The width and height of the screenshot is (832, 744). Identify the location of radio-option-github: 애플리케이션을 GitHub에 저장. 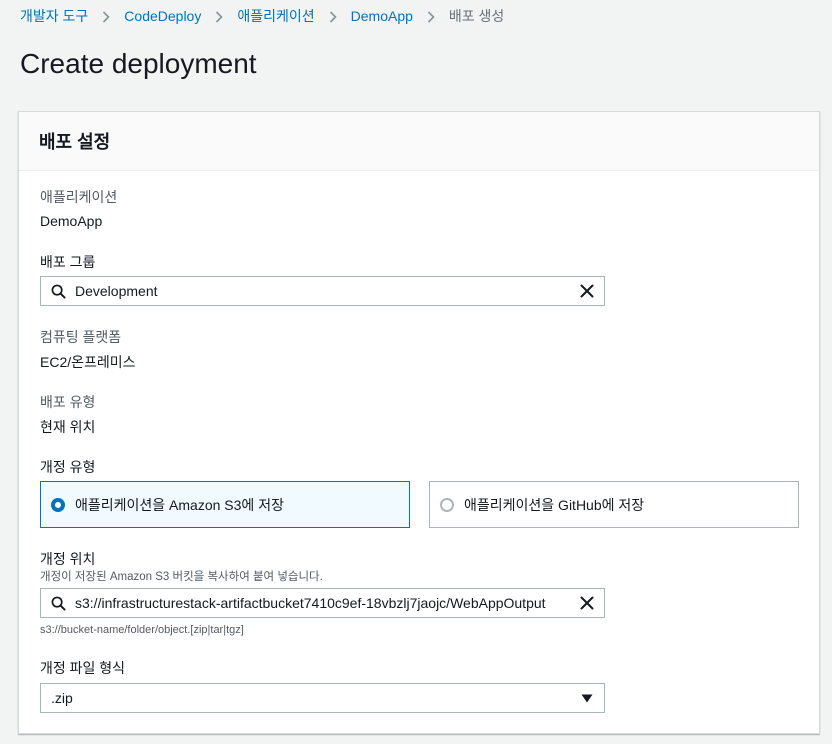
(614, 504).